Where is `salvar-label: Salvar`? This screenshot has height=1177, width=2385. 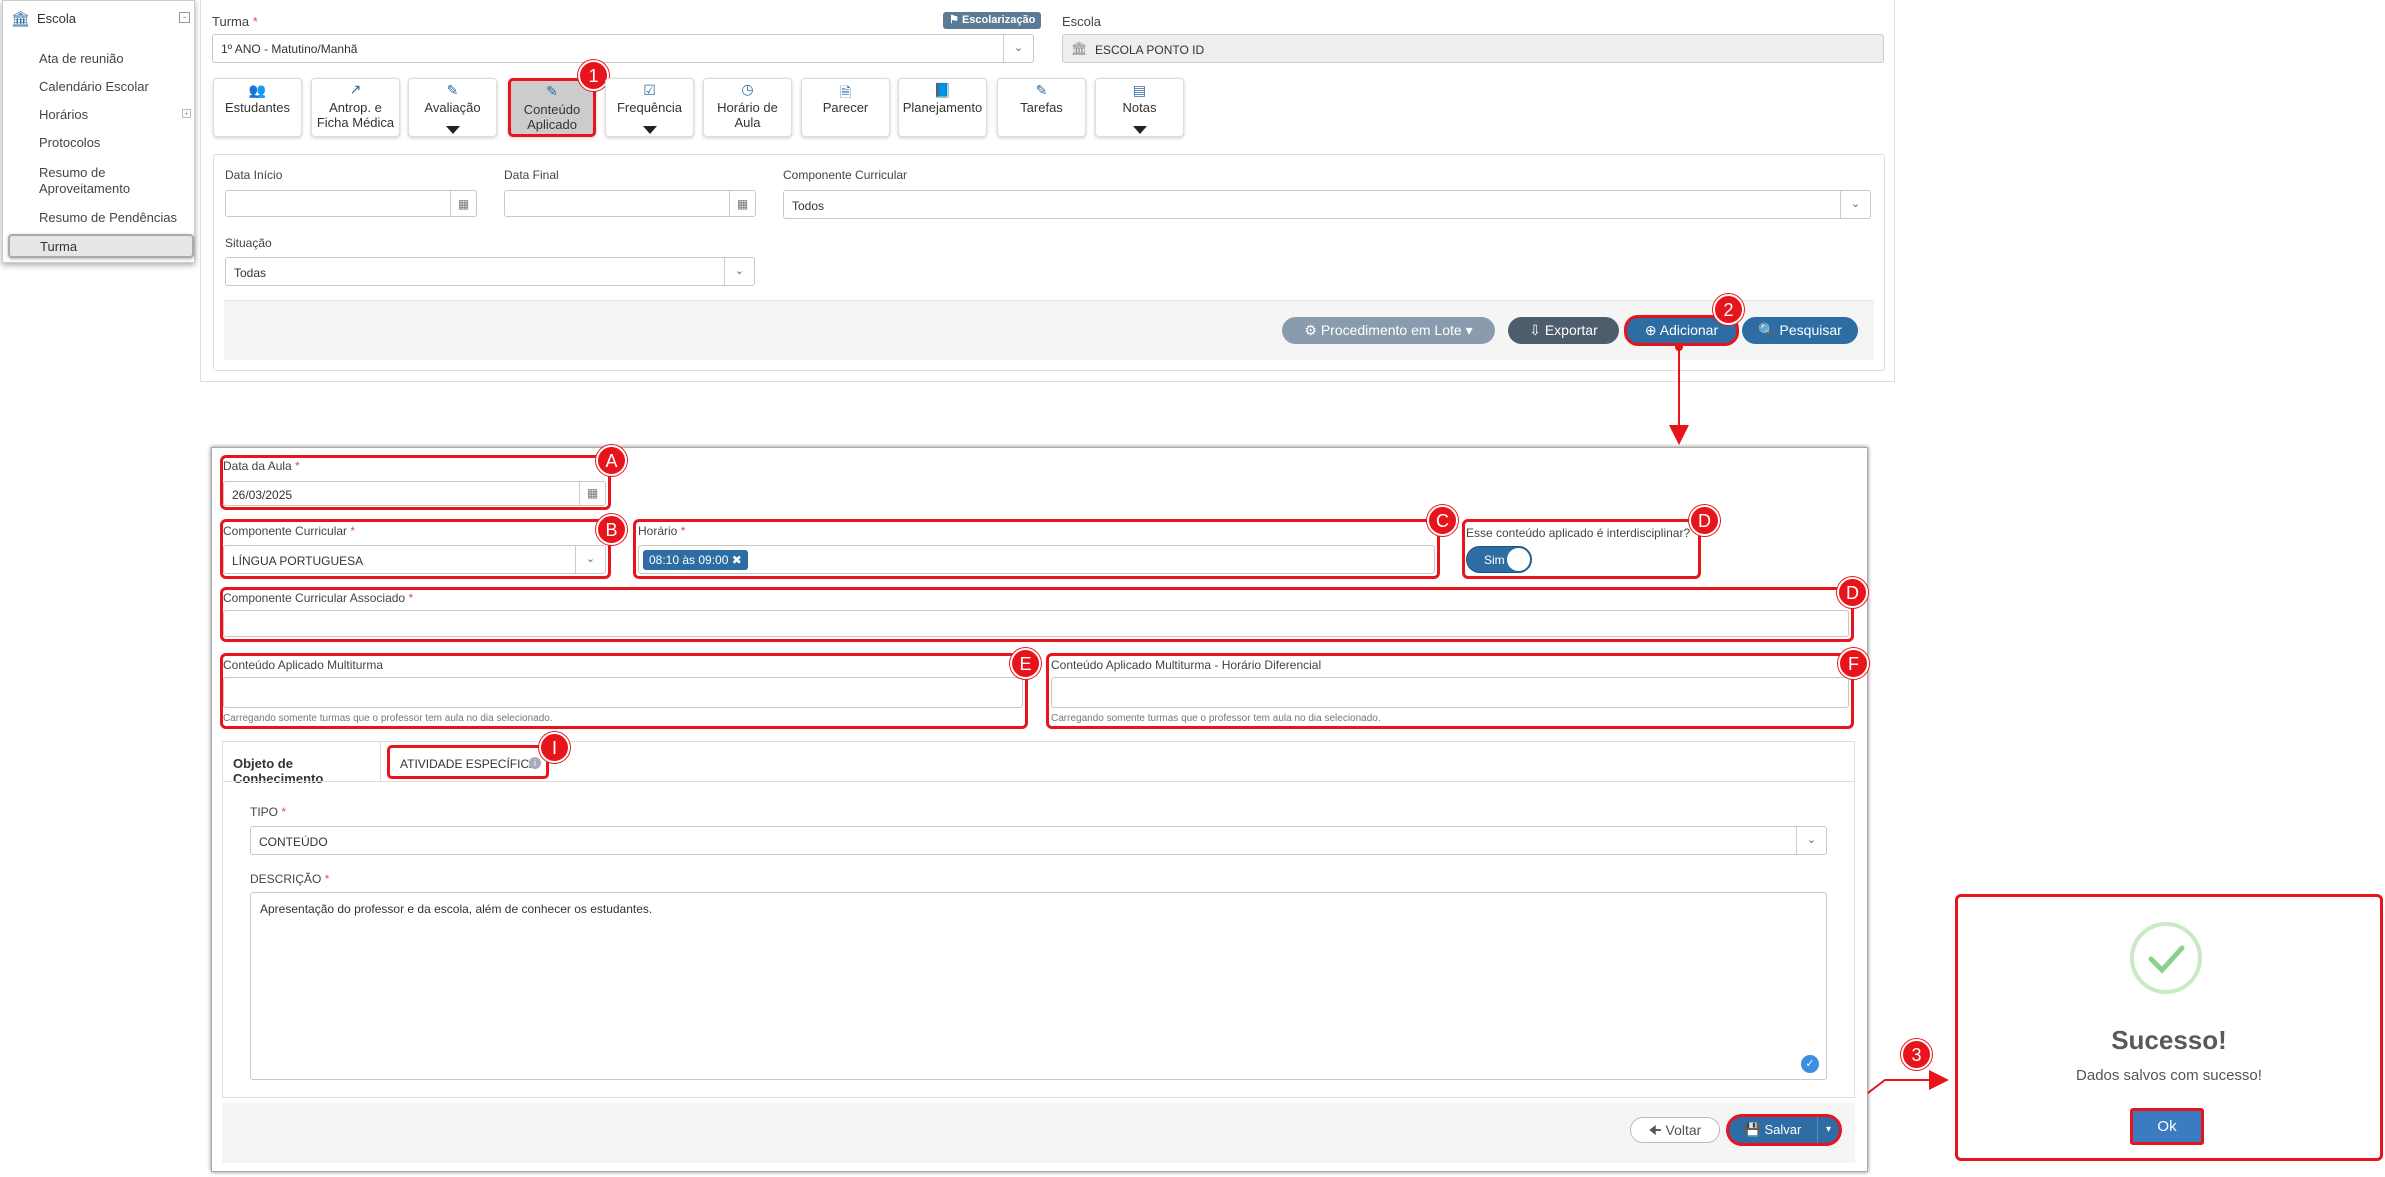
salvar-label: Salvar is located at coordinates (1783, 1129).